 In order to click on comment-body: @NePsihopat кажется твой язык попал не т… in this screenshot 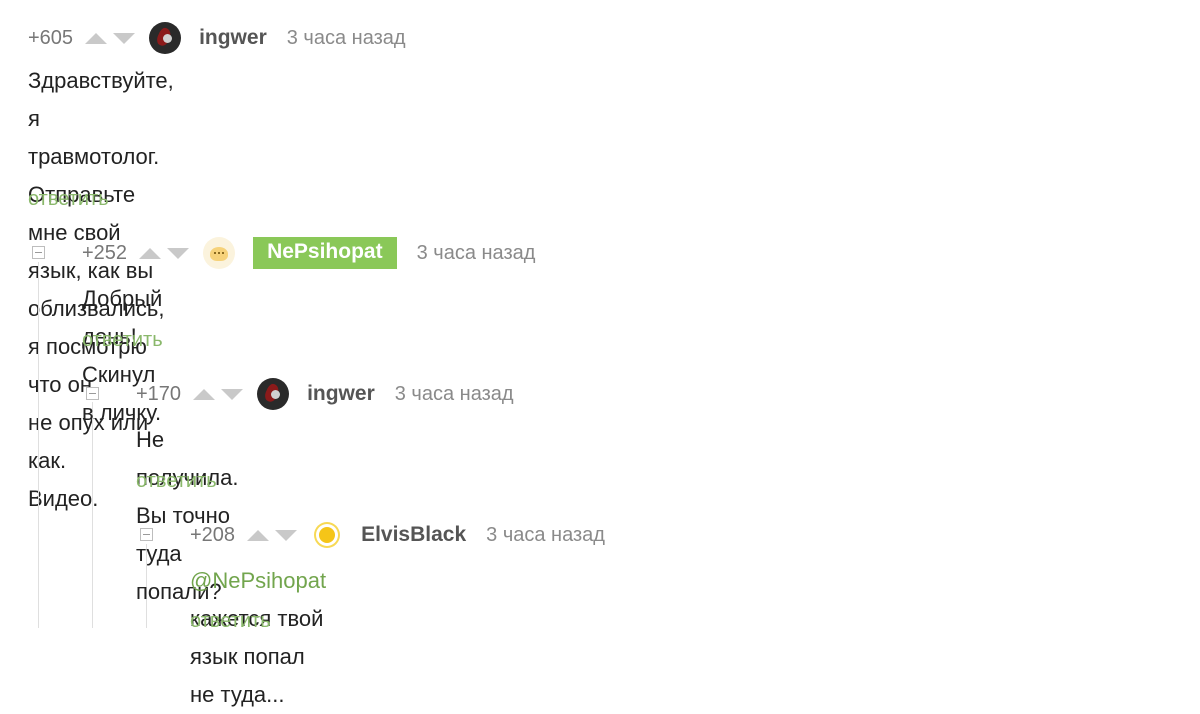, I will do `click(258, 638)`.